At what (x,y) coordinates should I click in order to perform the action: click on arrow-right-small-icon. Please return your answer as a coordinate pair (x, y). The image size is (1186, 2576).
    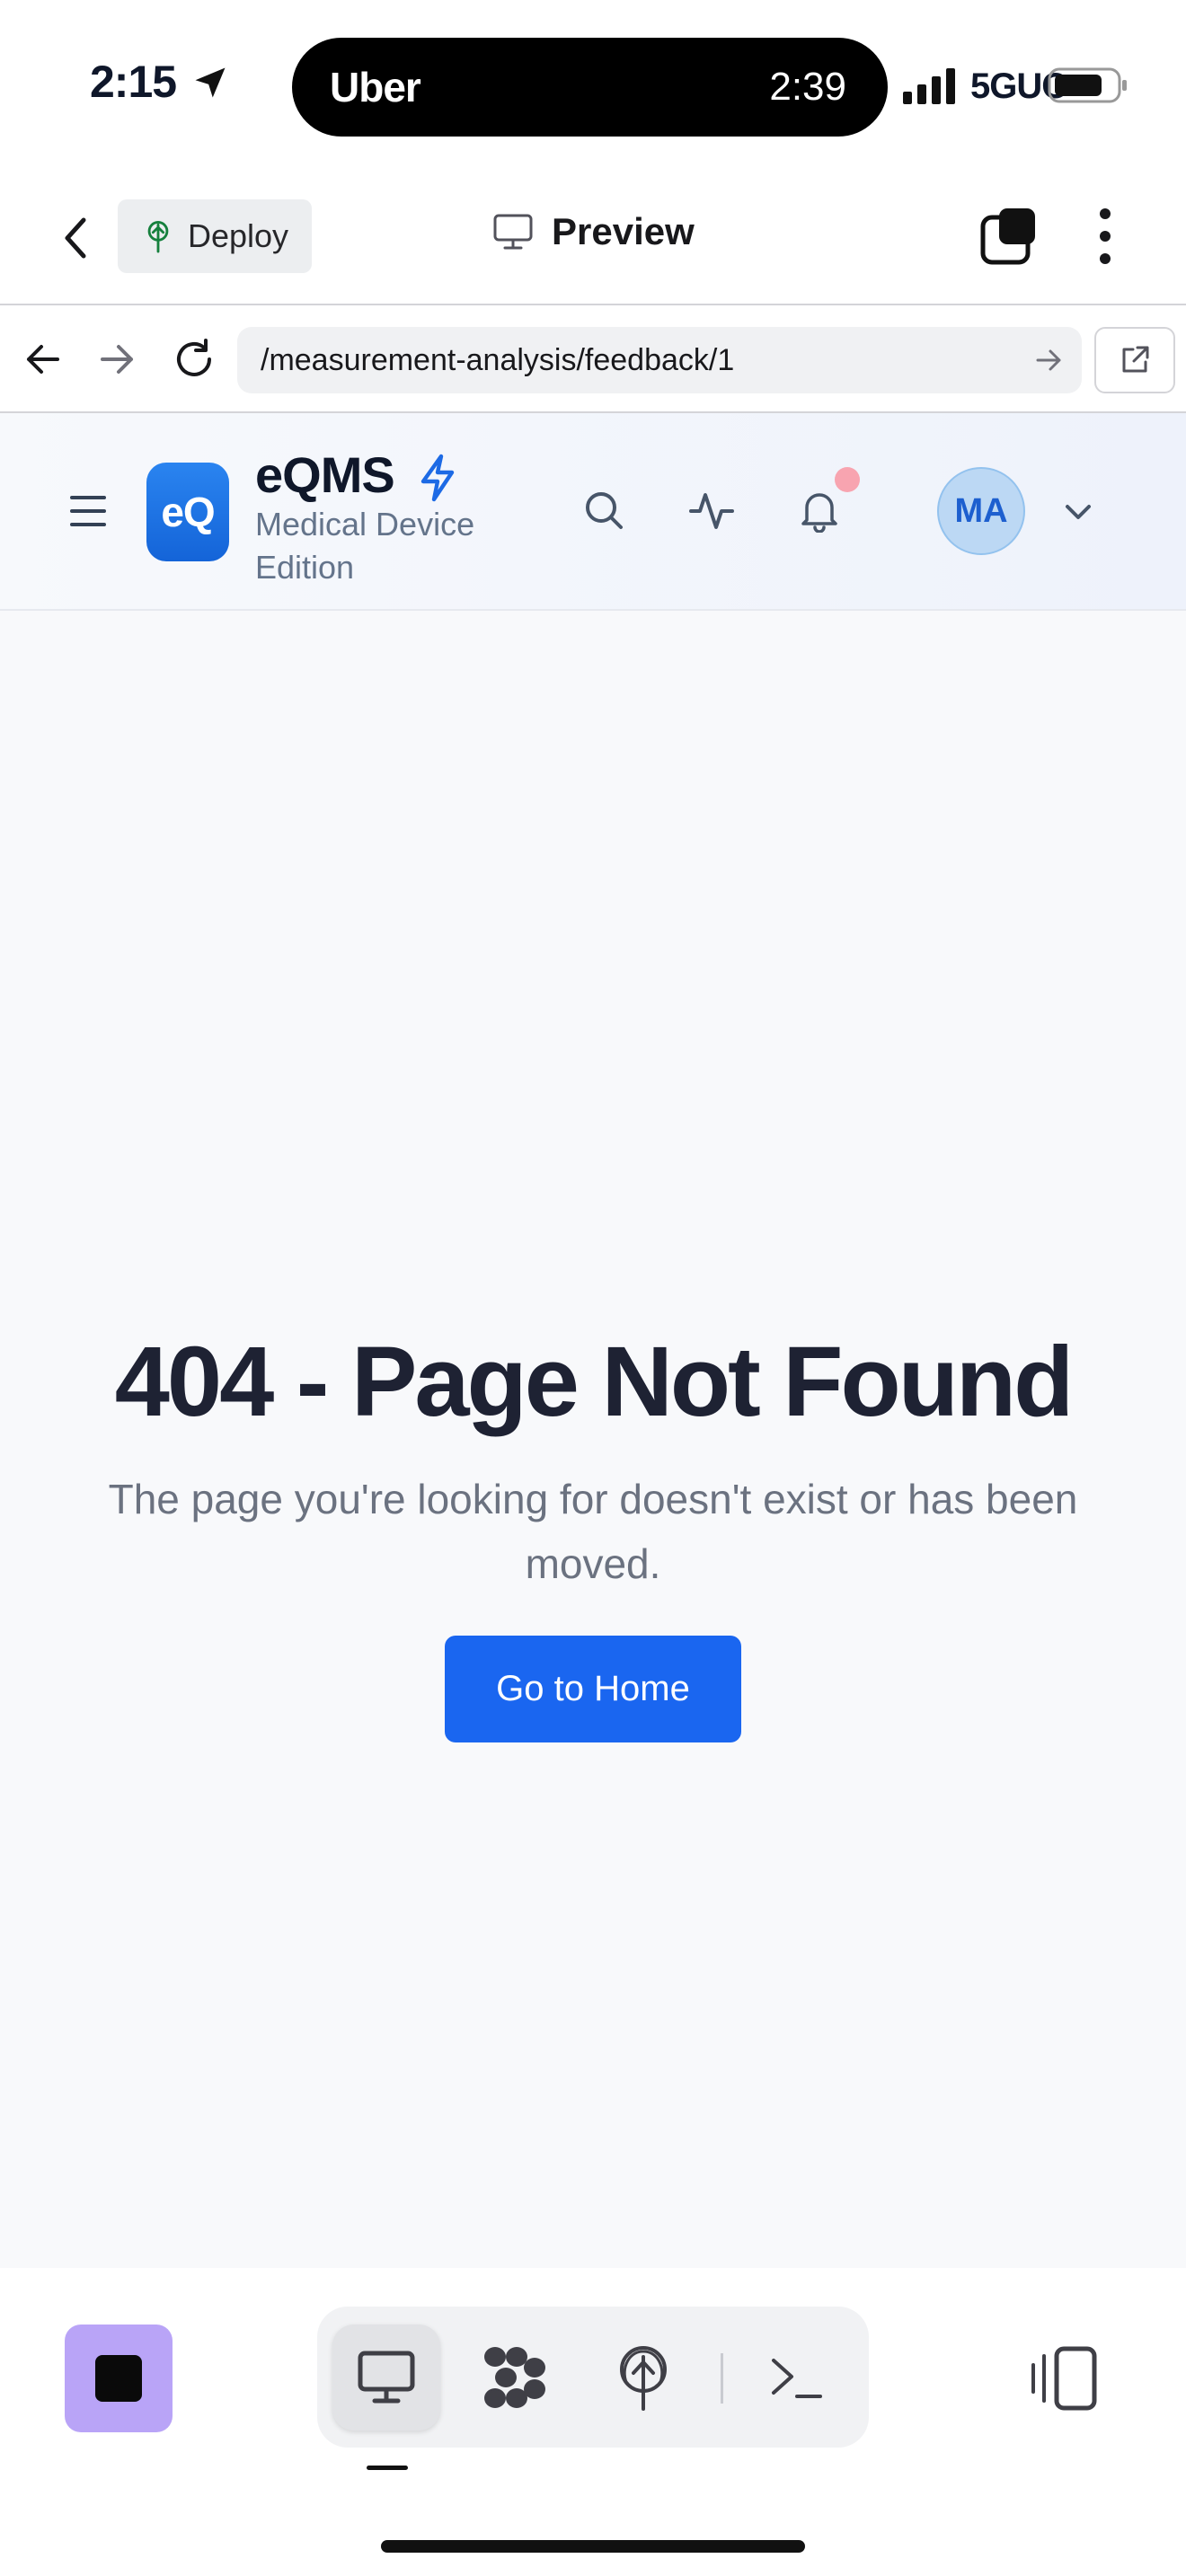
    Looking at the image, I should click on (1048, 360).